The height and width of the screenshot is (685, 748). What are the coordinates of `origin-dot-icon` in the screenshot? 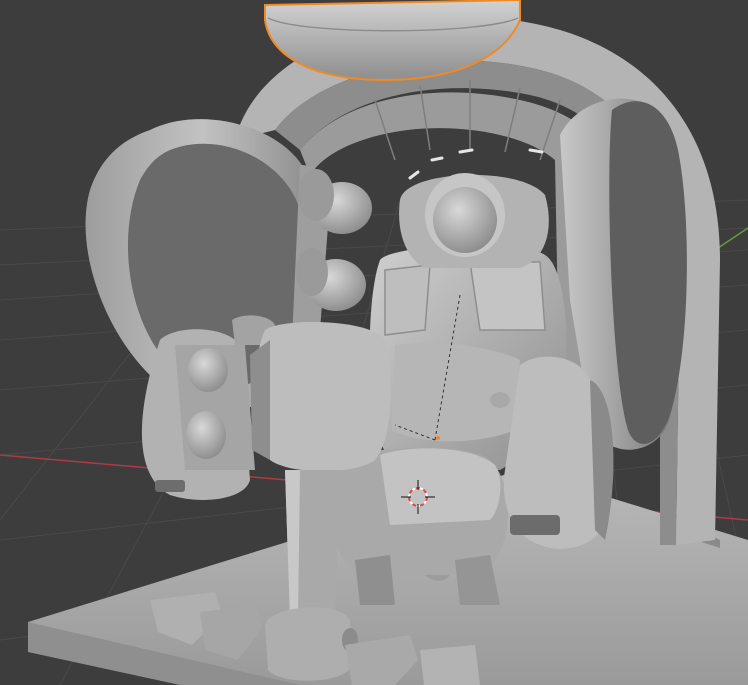 It's located at (438, 438).